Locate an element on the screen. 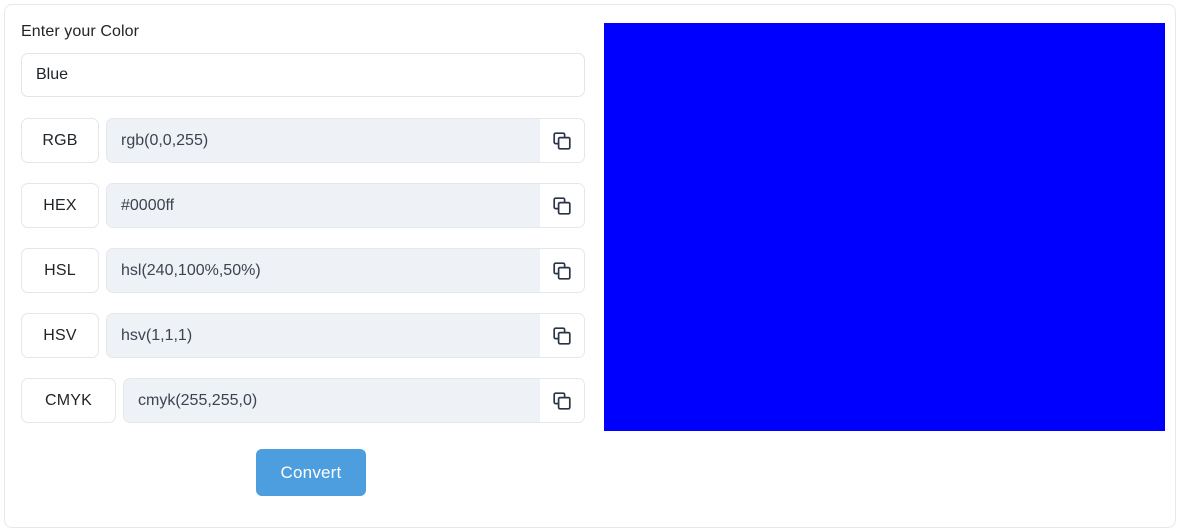 The image size is (1188, 532). copy-button-cmyk is located at coordinates (562, 400).